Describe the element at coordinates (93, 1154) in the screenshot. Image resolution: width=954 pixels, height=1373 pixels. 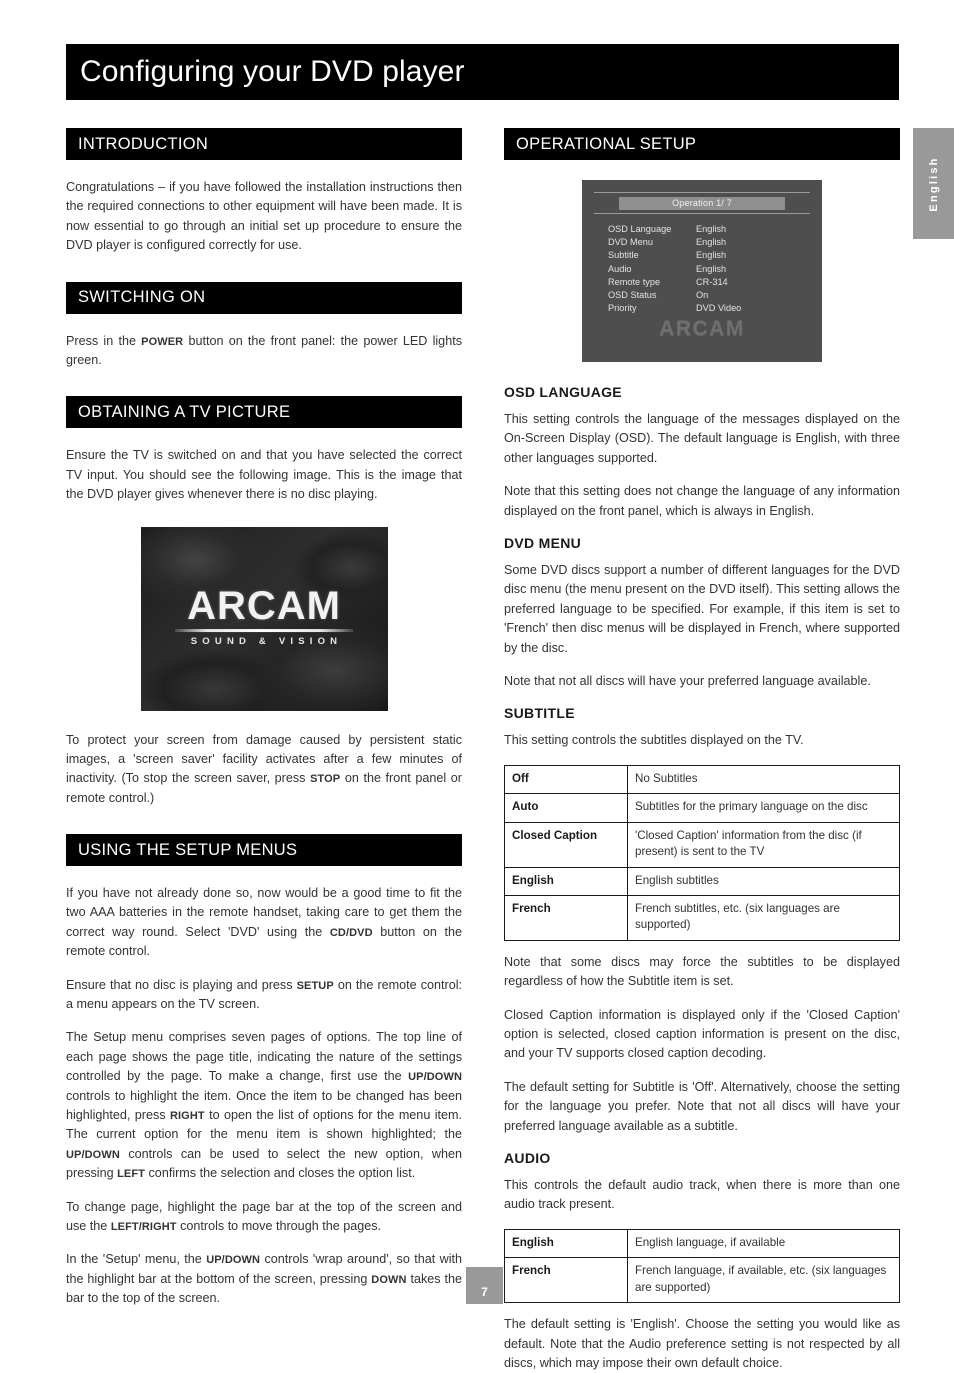
I see `keyword-up-down-2: UP/DOWN` at that location.